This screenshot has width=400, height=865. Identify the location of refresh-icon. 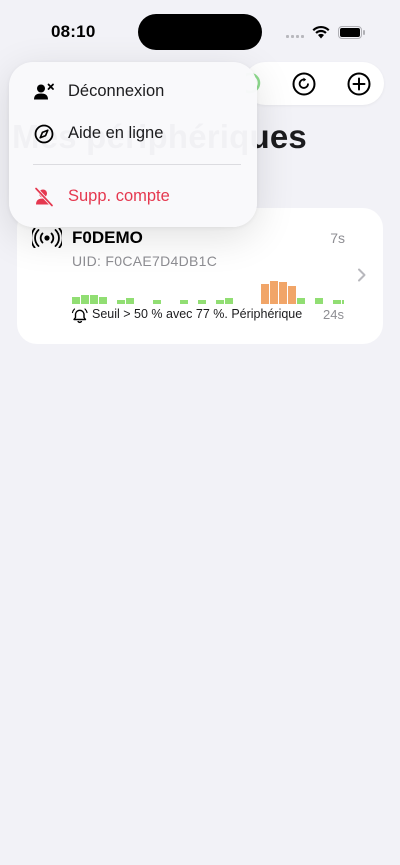
(304, 84).